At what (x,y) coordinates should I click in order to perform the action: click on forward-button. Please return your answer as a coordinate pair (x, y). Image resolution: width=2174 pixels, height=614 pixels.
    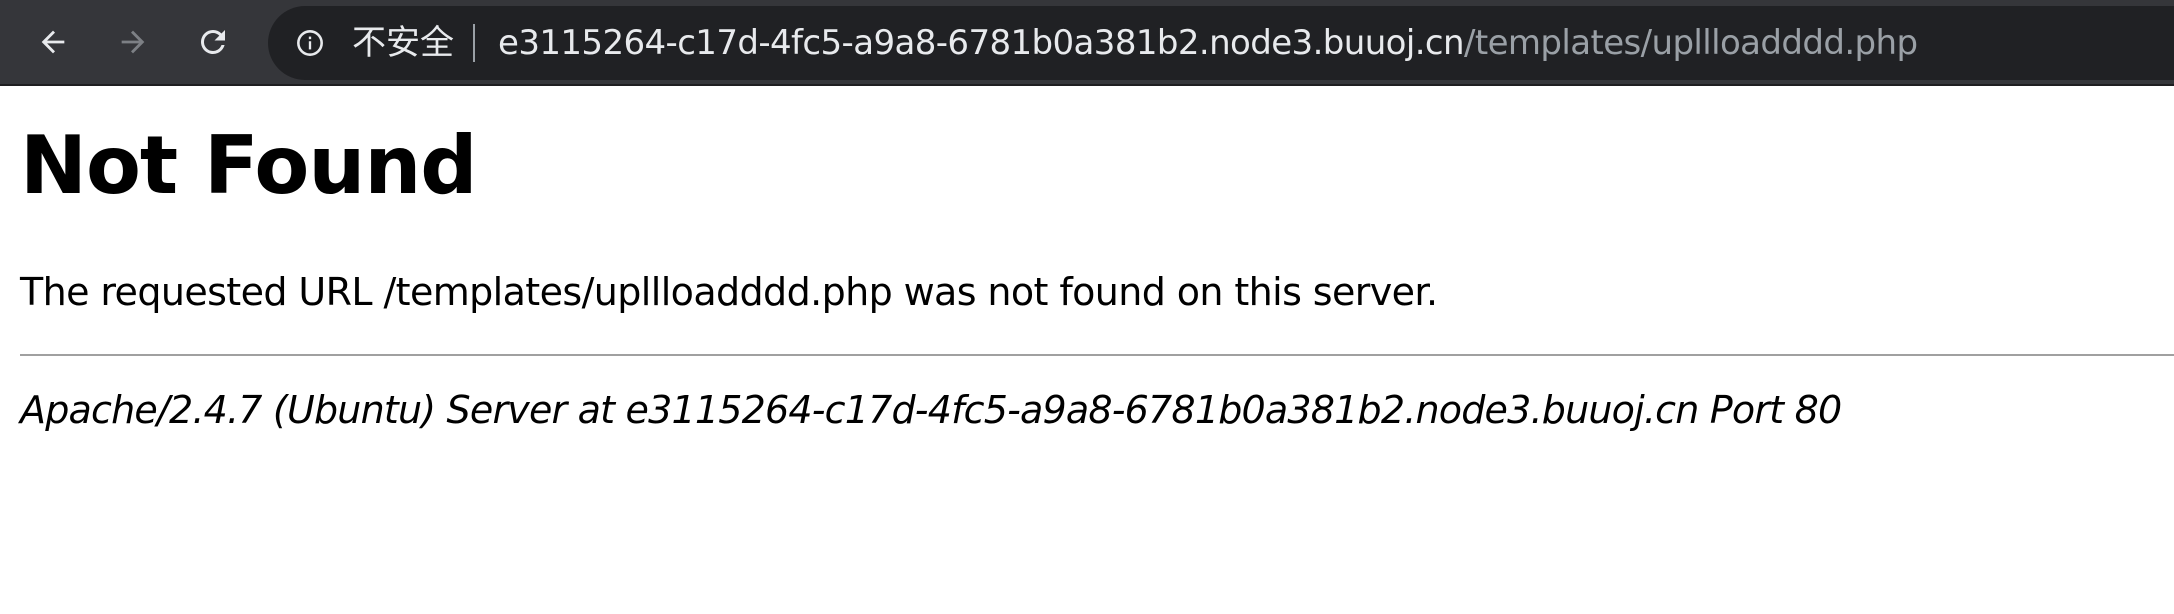
    Looking at the image, I should click on (133, 42).